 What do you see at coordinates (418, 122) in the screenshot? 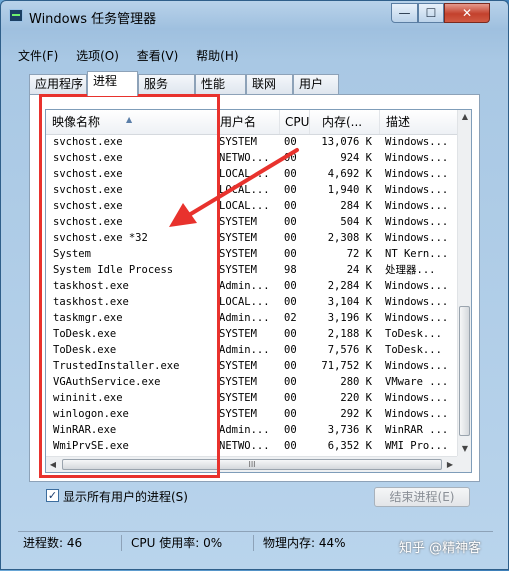
I see `column-header-description: 描述` at bounding box center [418, 122].